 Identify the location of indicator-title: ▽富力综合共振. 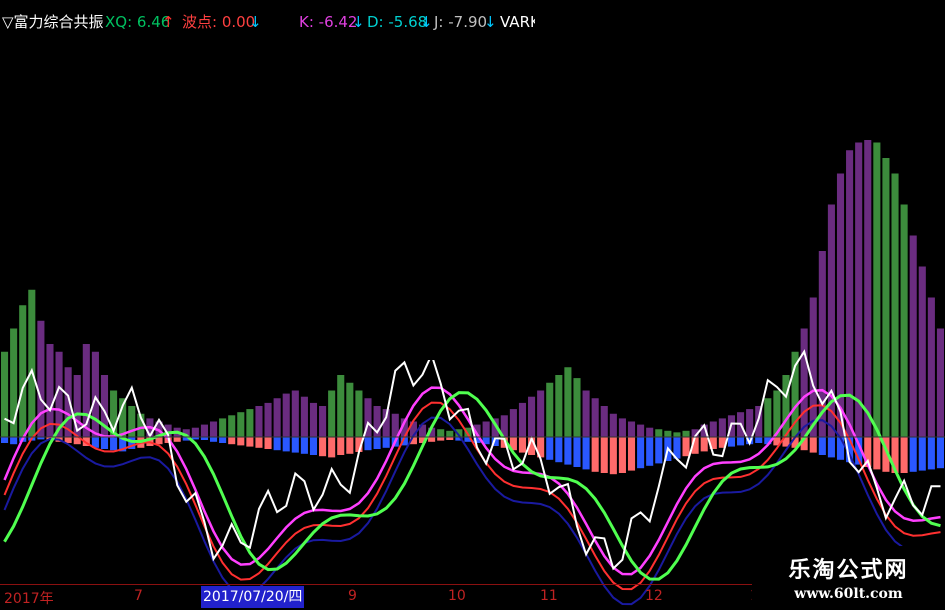
(53, 22).